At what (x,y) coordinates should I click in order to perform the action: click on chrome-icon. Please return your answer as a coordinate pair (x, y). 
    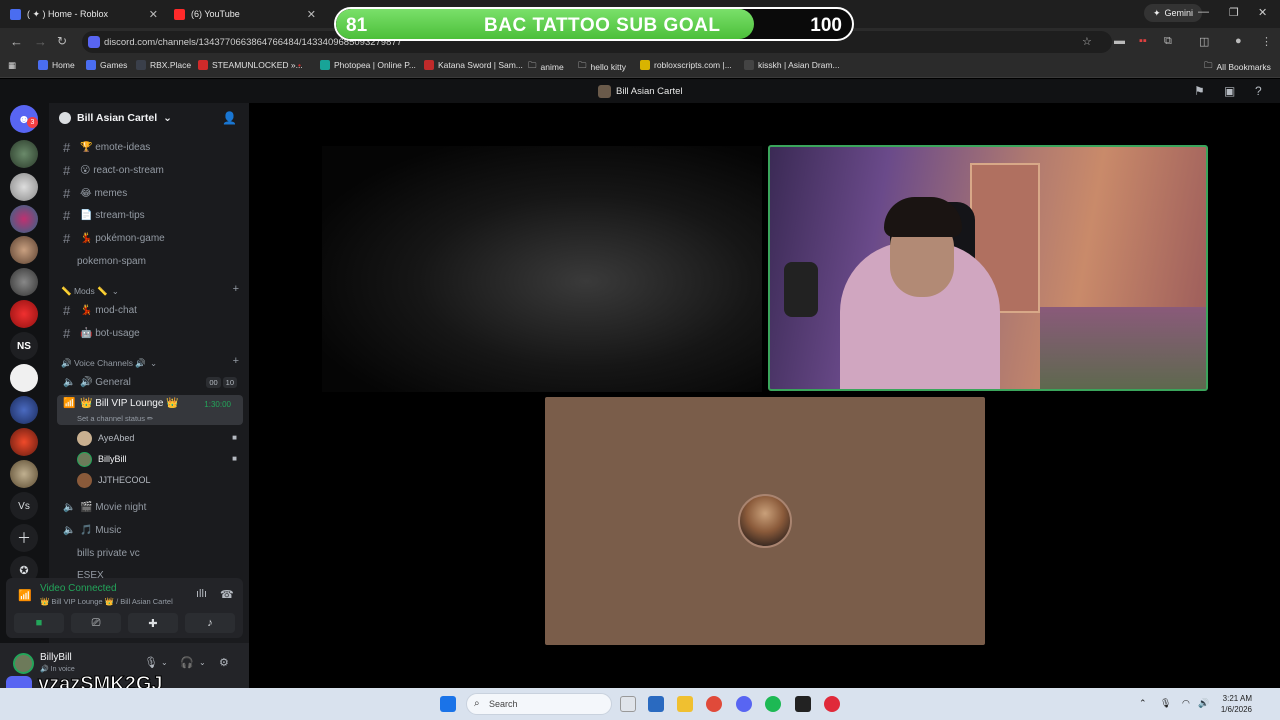
    Looking at the image, I should click on (714, 704).